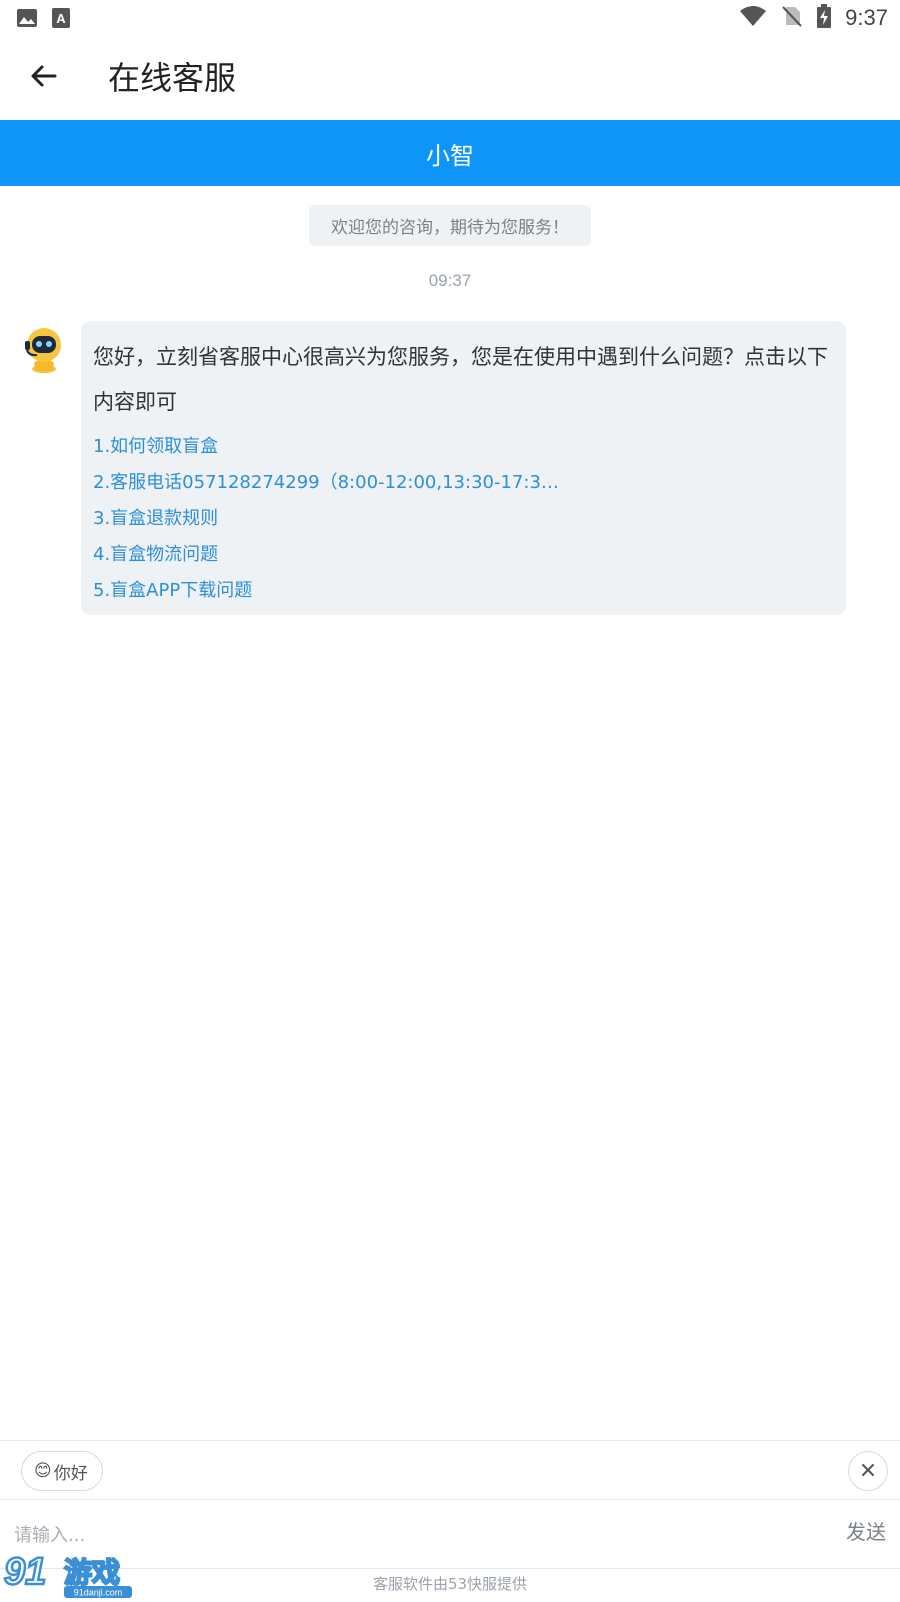 The width and height of the screenshot is (900, 1602). Describe the element at coordinates (450, 1470) in the screenshot. I see `quick-reply-bar: 😊 你好` at that location.